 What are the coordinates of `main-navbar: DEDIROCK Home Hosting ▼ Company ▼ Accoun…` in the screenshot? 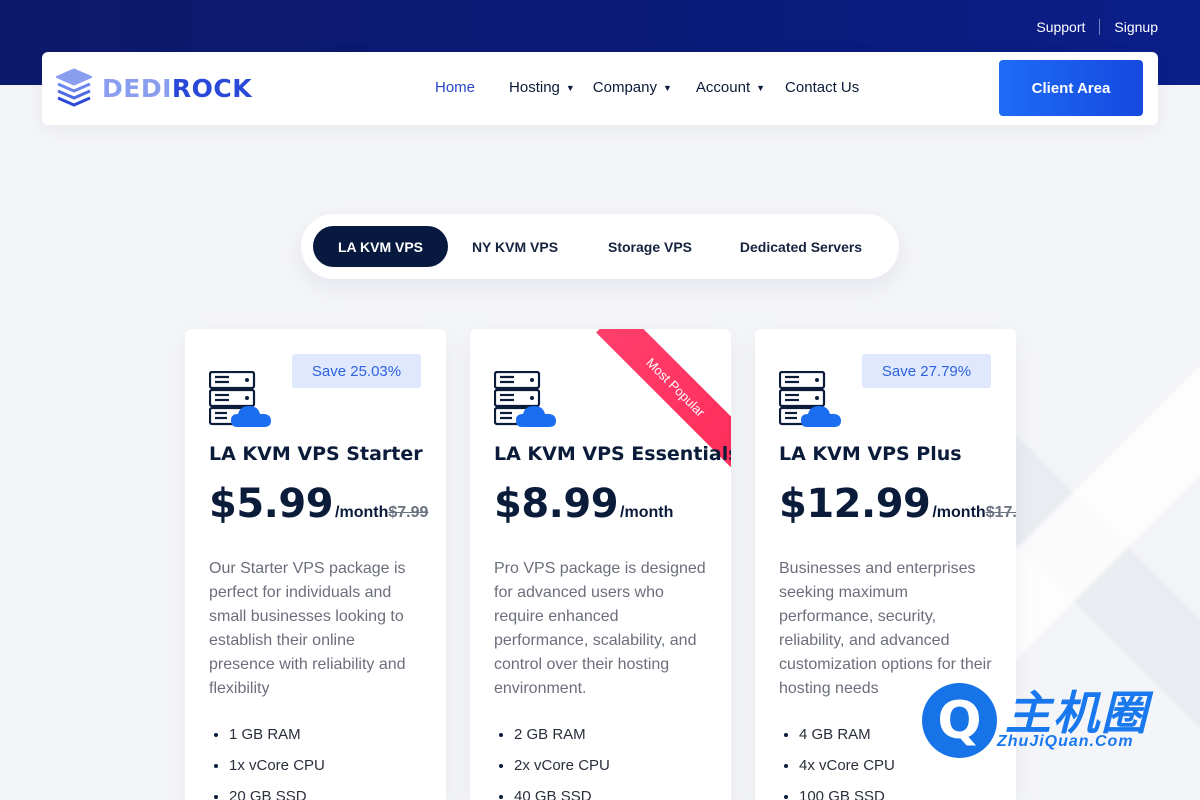 It's located at (600, 88).